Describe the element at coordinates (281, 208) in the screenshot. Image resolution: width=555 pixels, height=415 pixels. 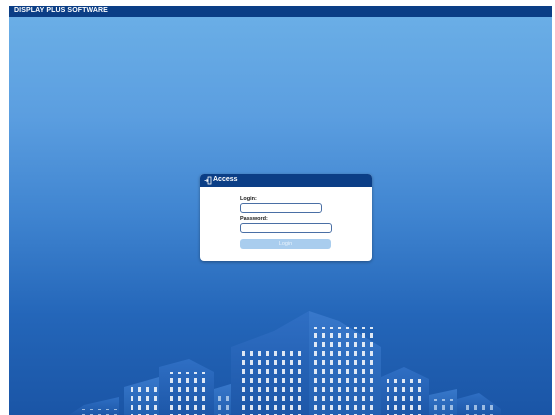
I see `login-input` at that location.